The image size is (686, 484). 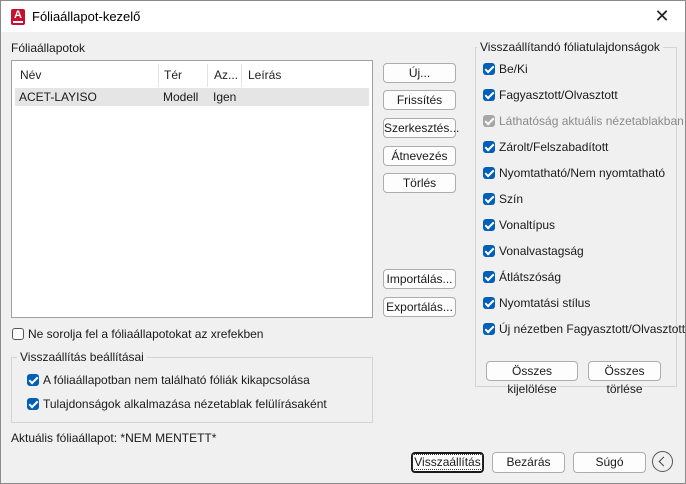 I want to click on column-header-name: Név, so click(x=86, y=75).